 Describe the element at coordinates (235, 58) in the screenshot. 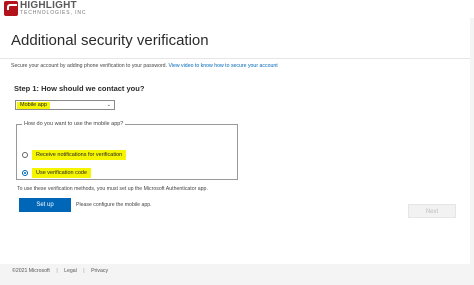

I see `title-divider` at that location.